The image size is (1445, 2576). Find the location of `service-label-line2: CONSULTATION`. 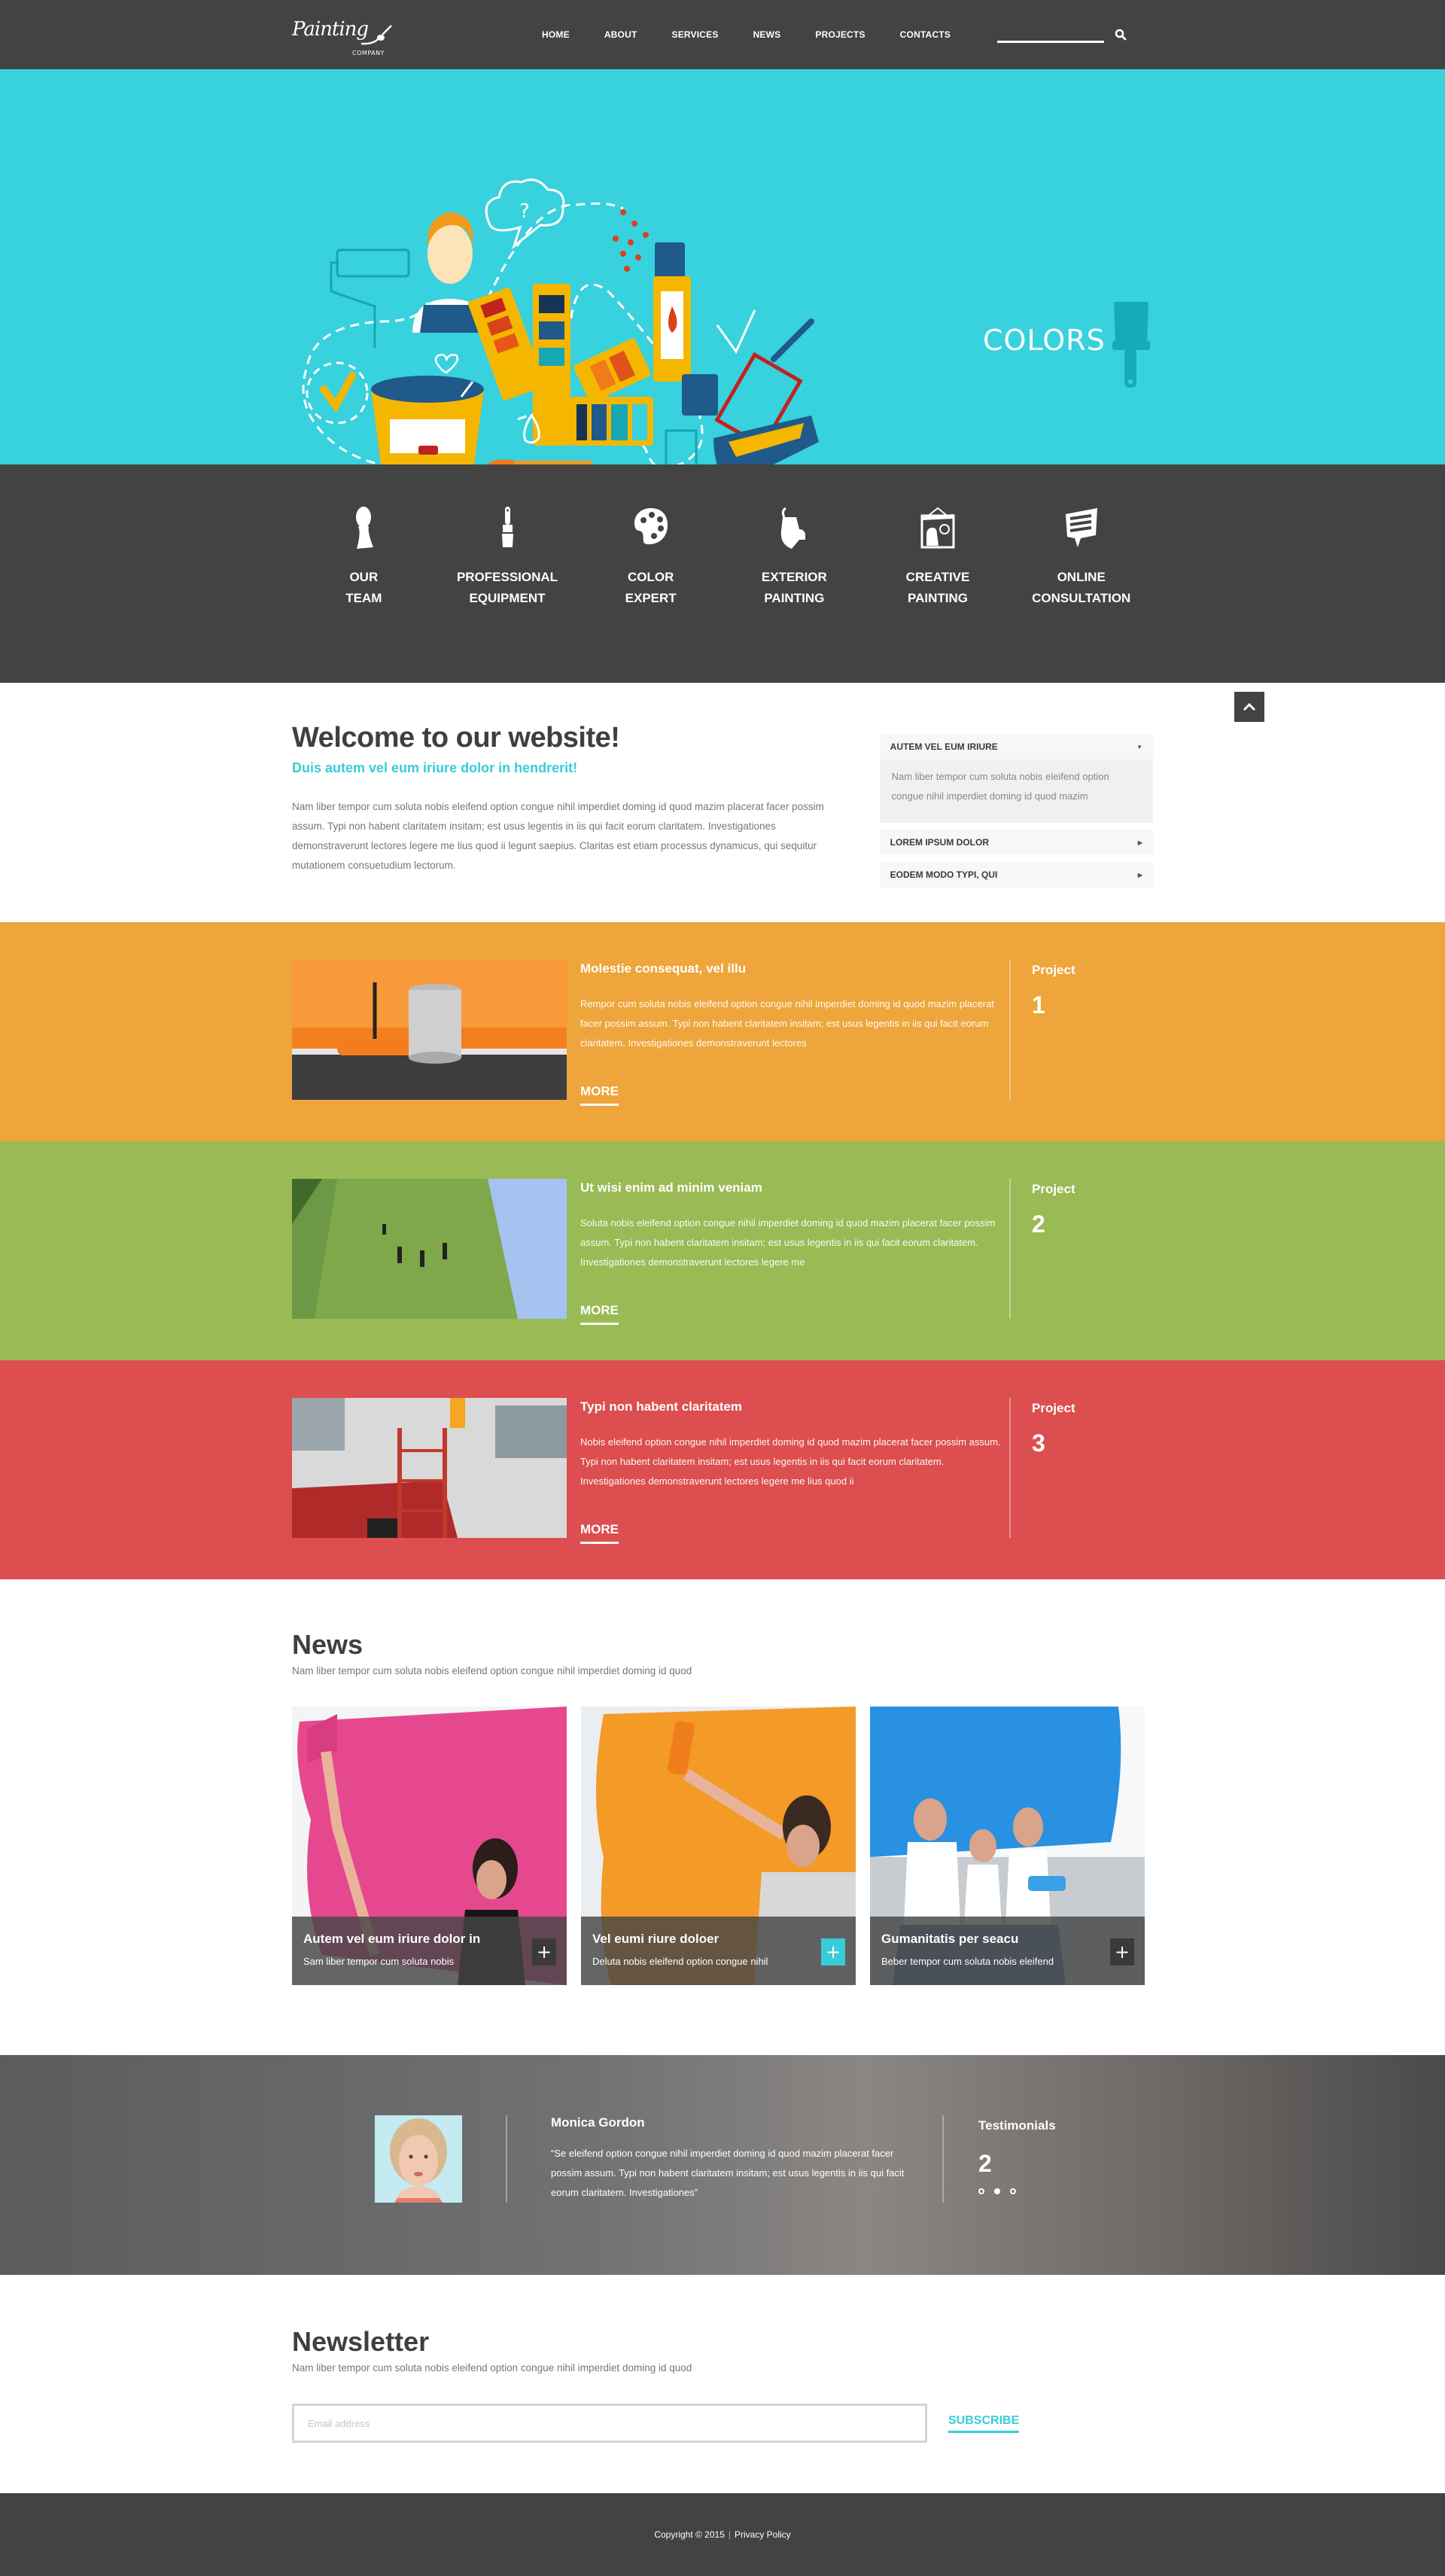

service-label-line2: CONSULTATION is located at coordinates (1081, 598).